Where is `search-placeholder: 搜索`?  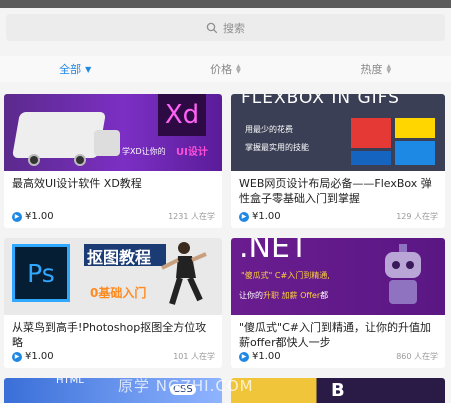
search-placeholder: 搜索 is located at coordinates (234, 28).